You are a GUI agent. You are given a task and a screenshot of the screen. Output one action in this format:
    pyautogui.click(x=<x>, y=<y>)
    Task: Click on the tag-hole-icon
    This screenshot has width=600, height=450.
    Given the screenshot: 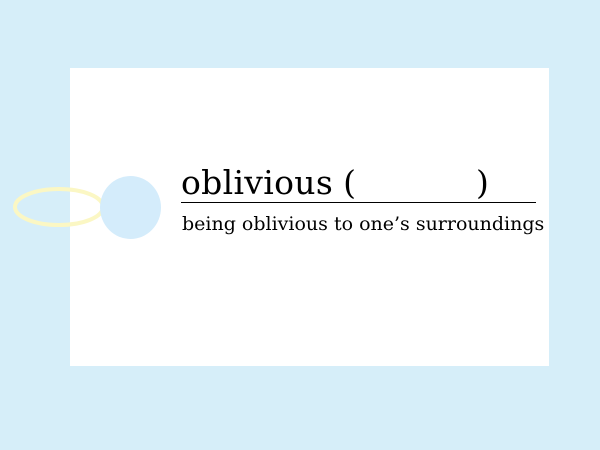 What is the action you would take?
    pyautogui.click(x=130, y=207)
    